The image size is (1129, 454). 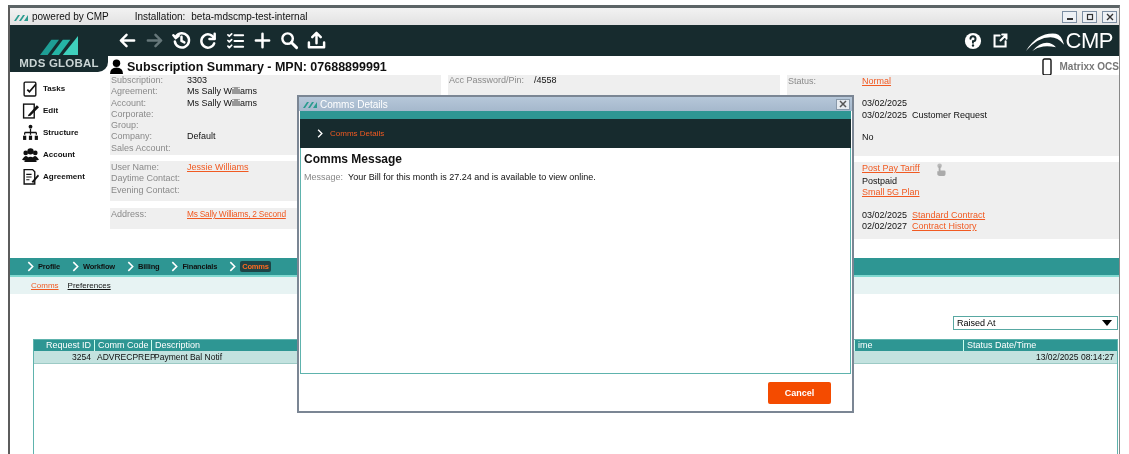 I want to click on field-value: Customer Request, so click(x=950, y=115).